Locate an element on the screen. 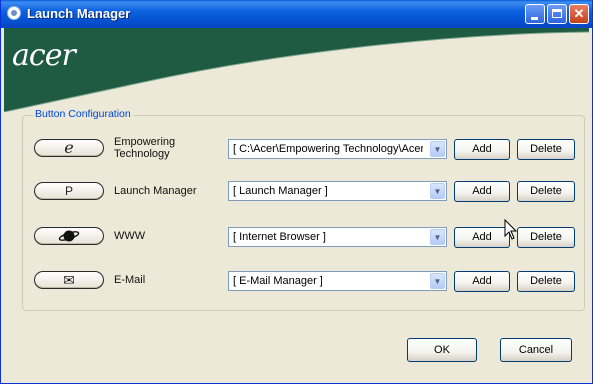 Image resolution: width=593 pixels, height=384 pixels. add-button-www: Add is located at coordinates (482, 237).